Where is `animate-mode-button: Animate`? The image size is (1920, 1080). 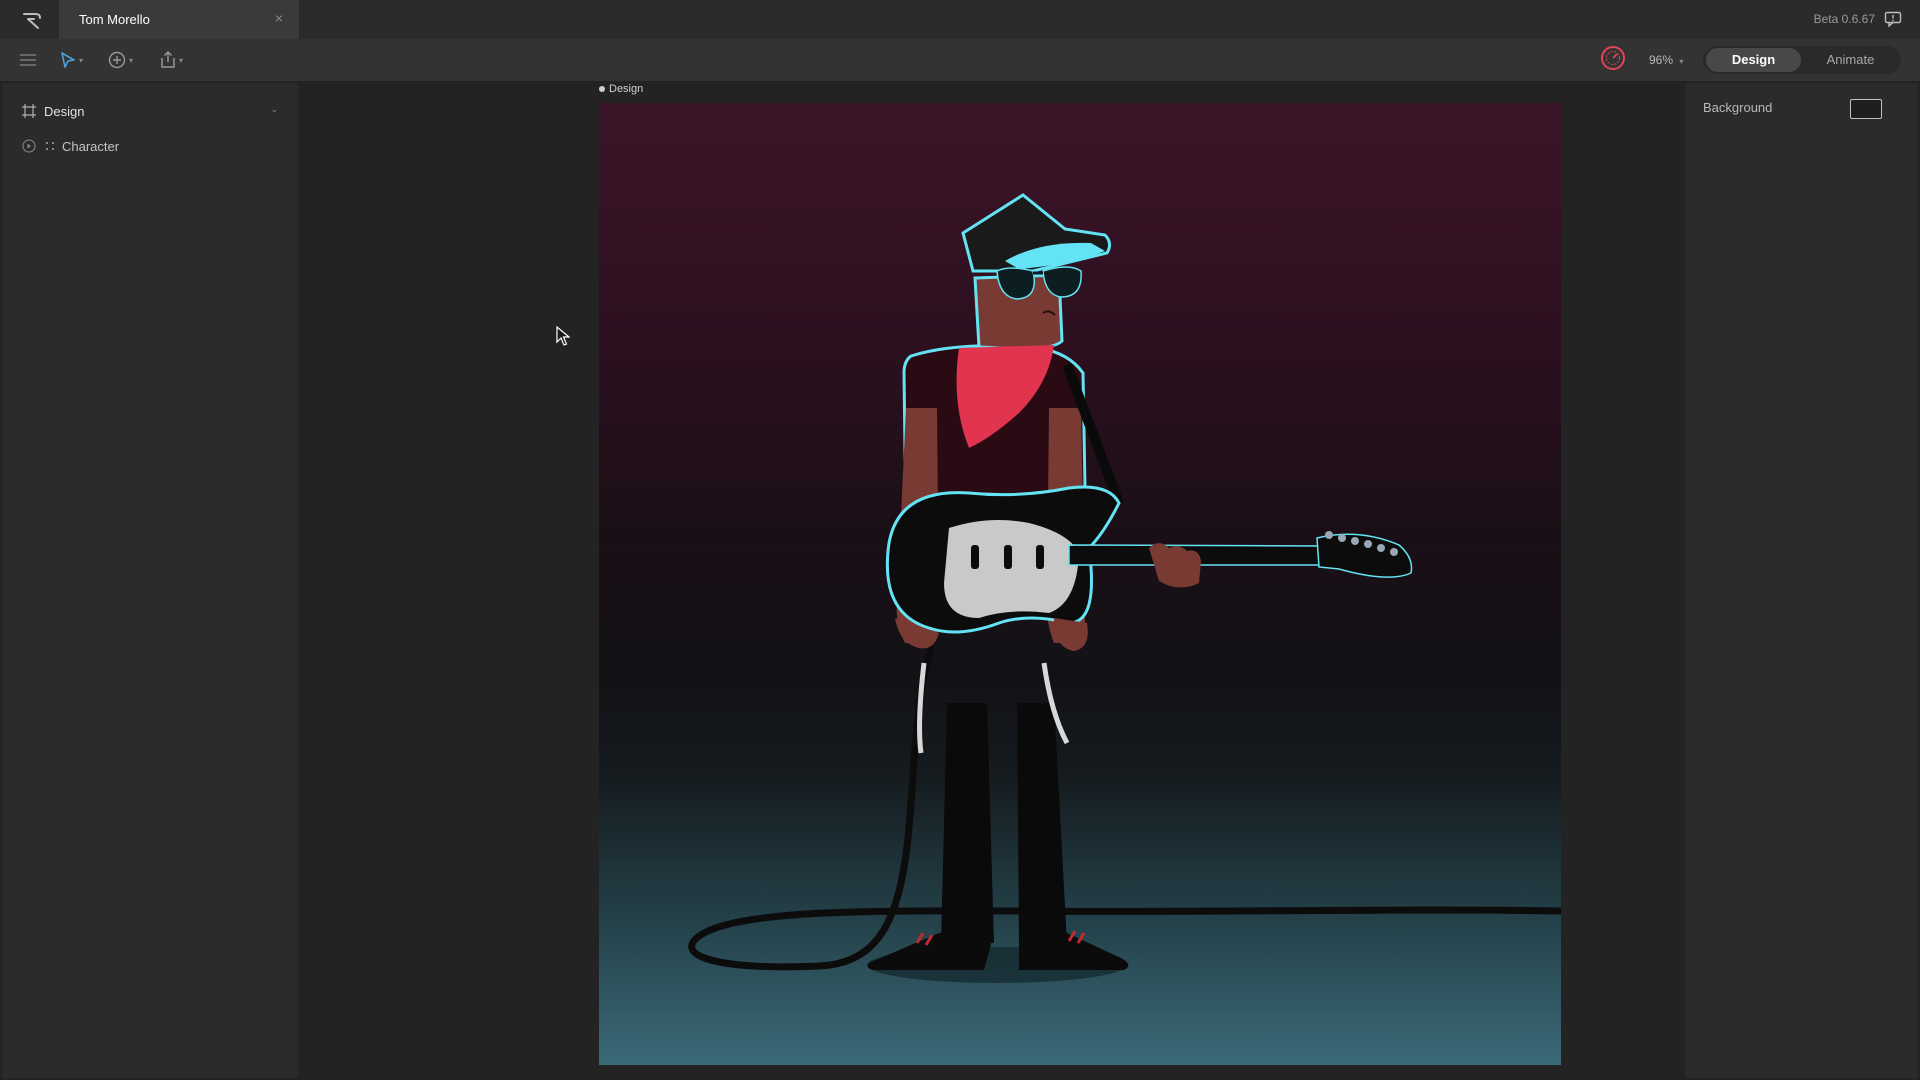
animate-mode-button: Animate is located at coordinates (1850, 60).